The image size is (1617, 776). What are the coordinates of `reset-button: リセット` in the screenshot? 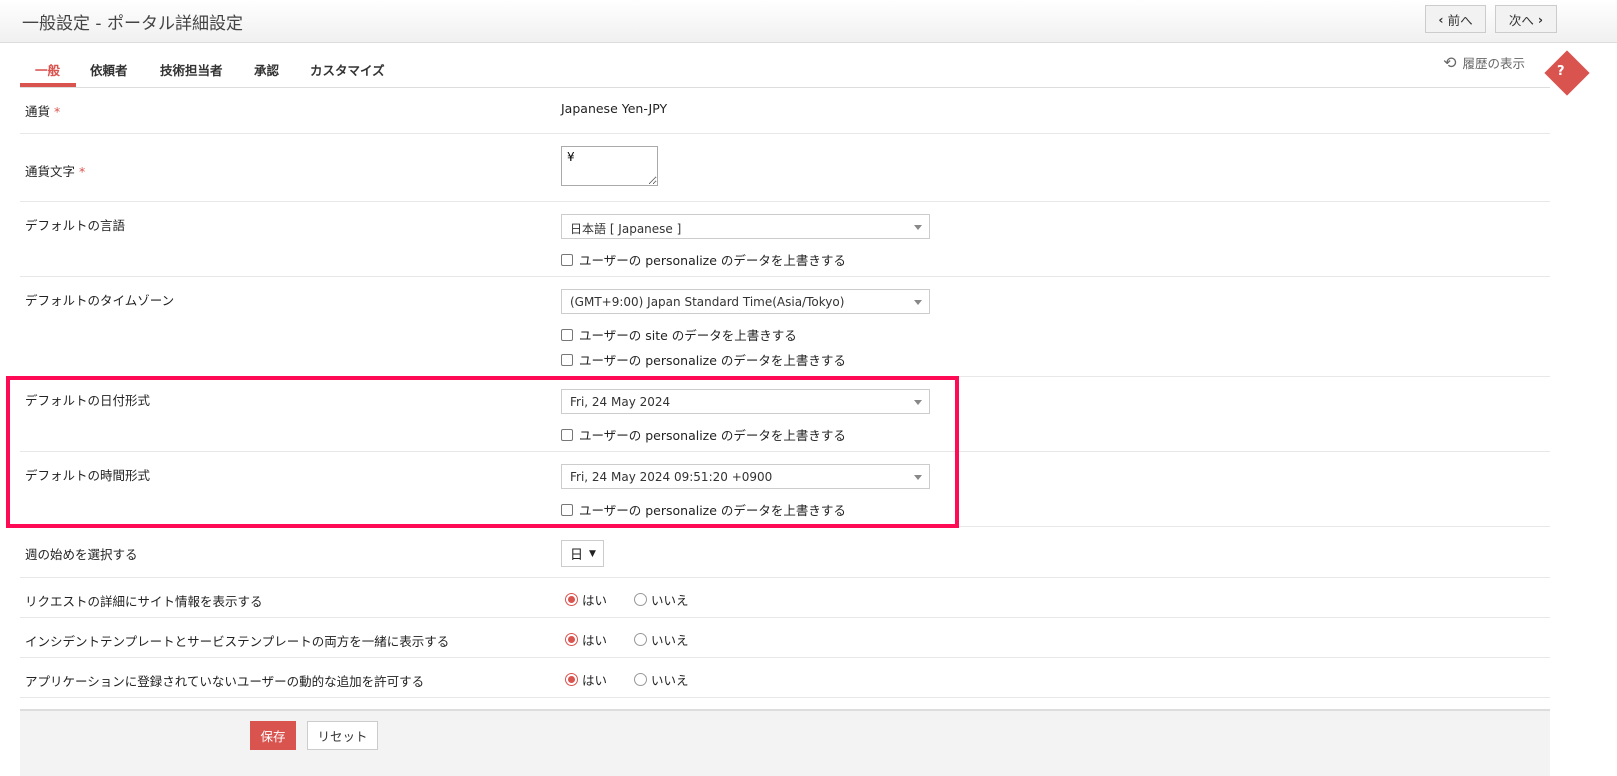 It's located at (342, 735).